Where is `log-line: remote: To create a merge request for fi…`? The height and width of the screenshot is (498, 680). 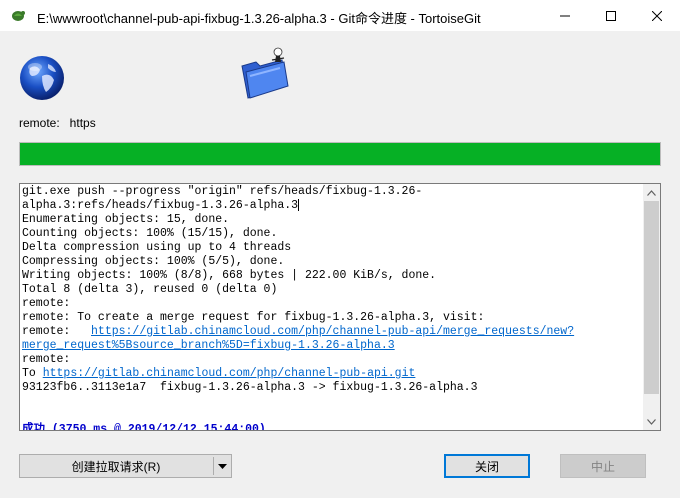
log-line: remote: To create a merge request for fi… is located at coordinates (332, 318).